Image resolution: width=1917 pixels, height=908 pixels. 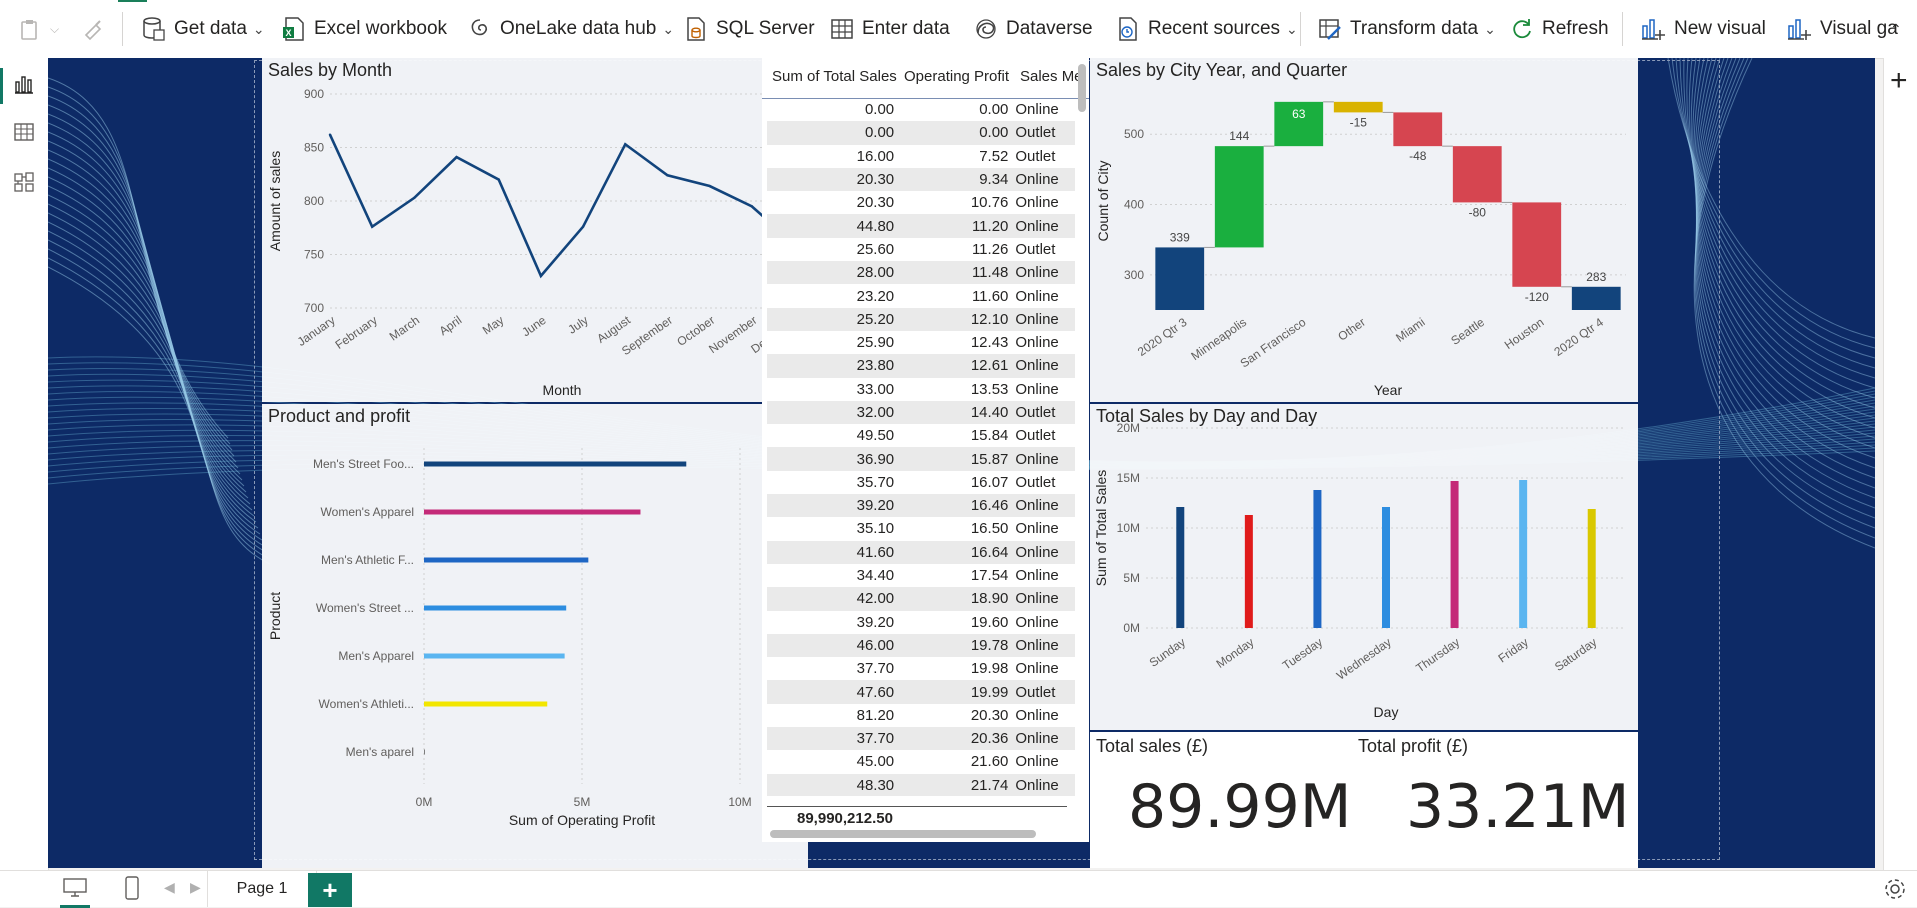 I want to click on table-view-button, so click(x=24, y=132).